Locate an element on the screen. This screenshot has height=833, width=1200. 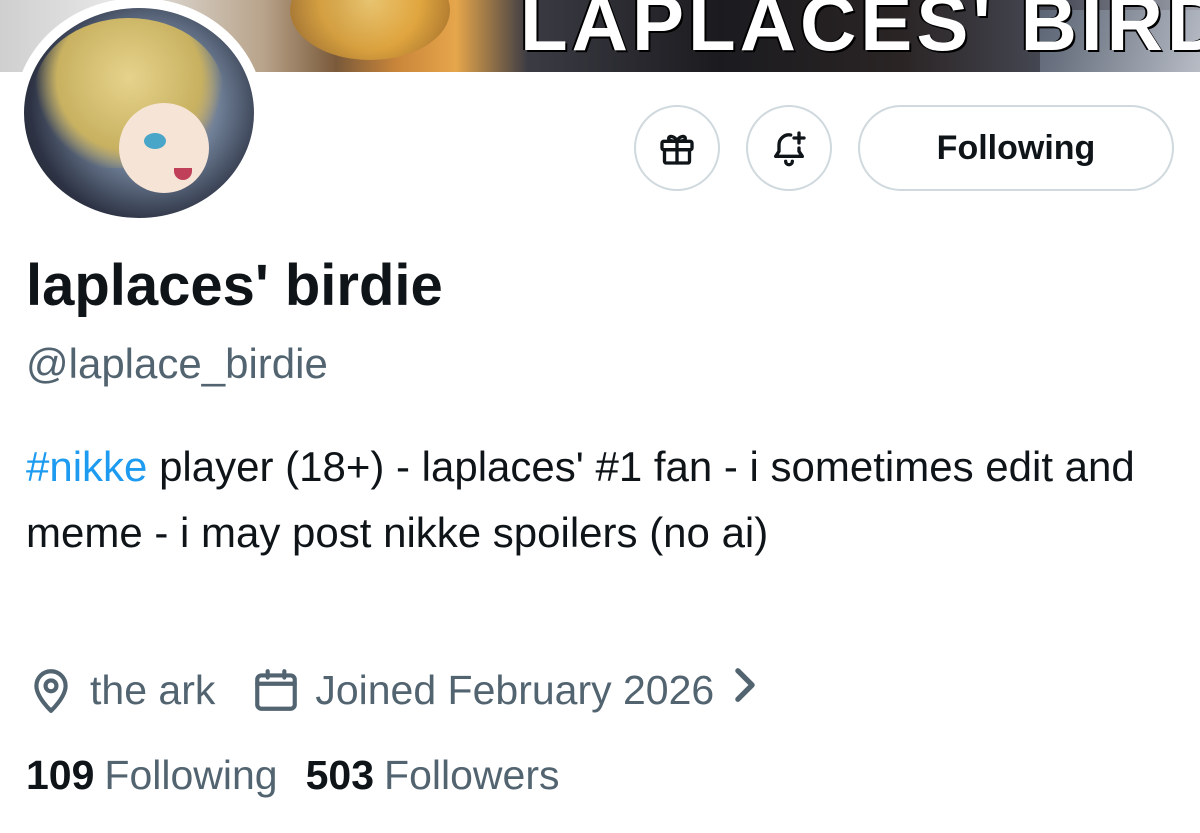
following-count: 109 is located at coordinates (60, 775).